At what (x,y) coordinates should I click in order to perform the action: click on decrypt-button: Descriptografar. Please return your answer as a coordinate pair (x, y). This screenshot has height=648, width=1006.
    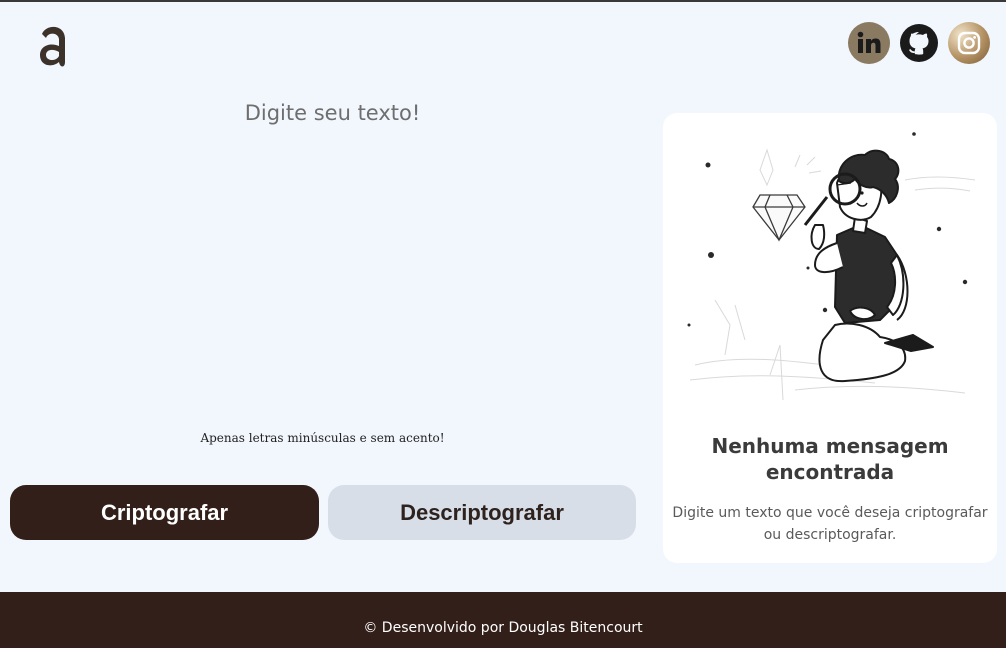
    Looking at the image, I should click on (482, 512).